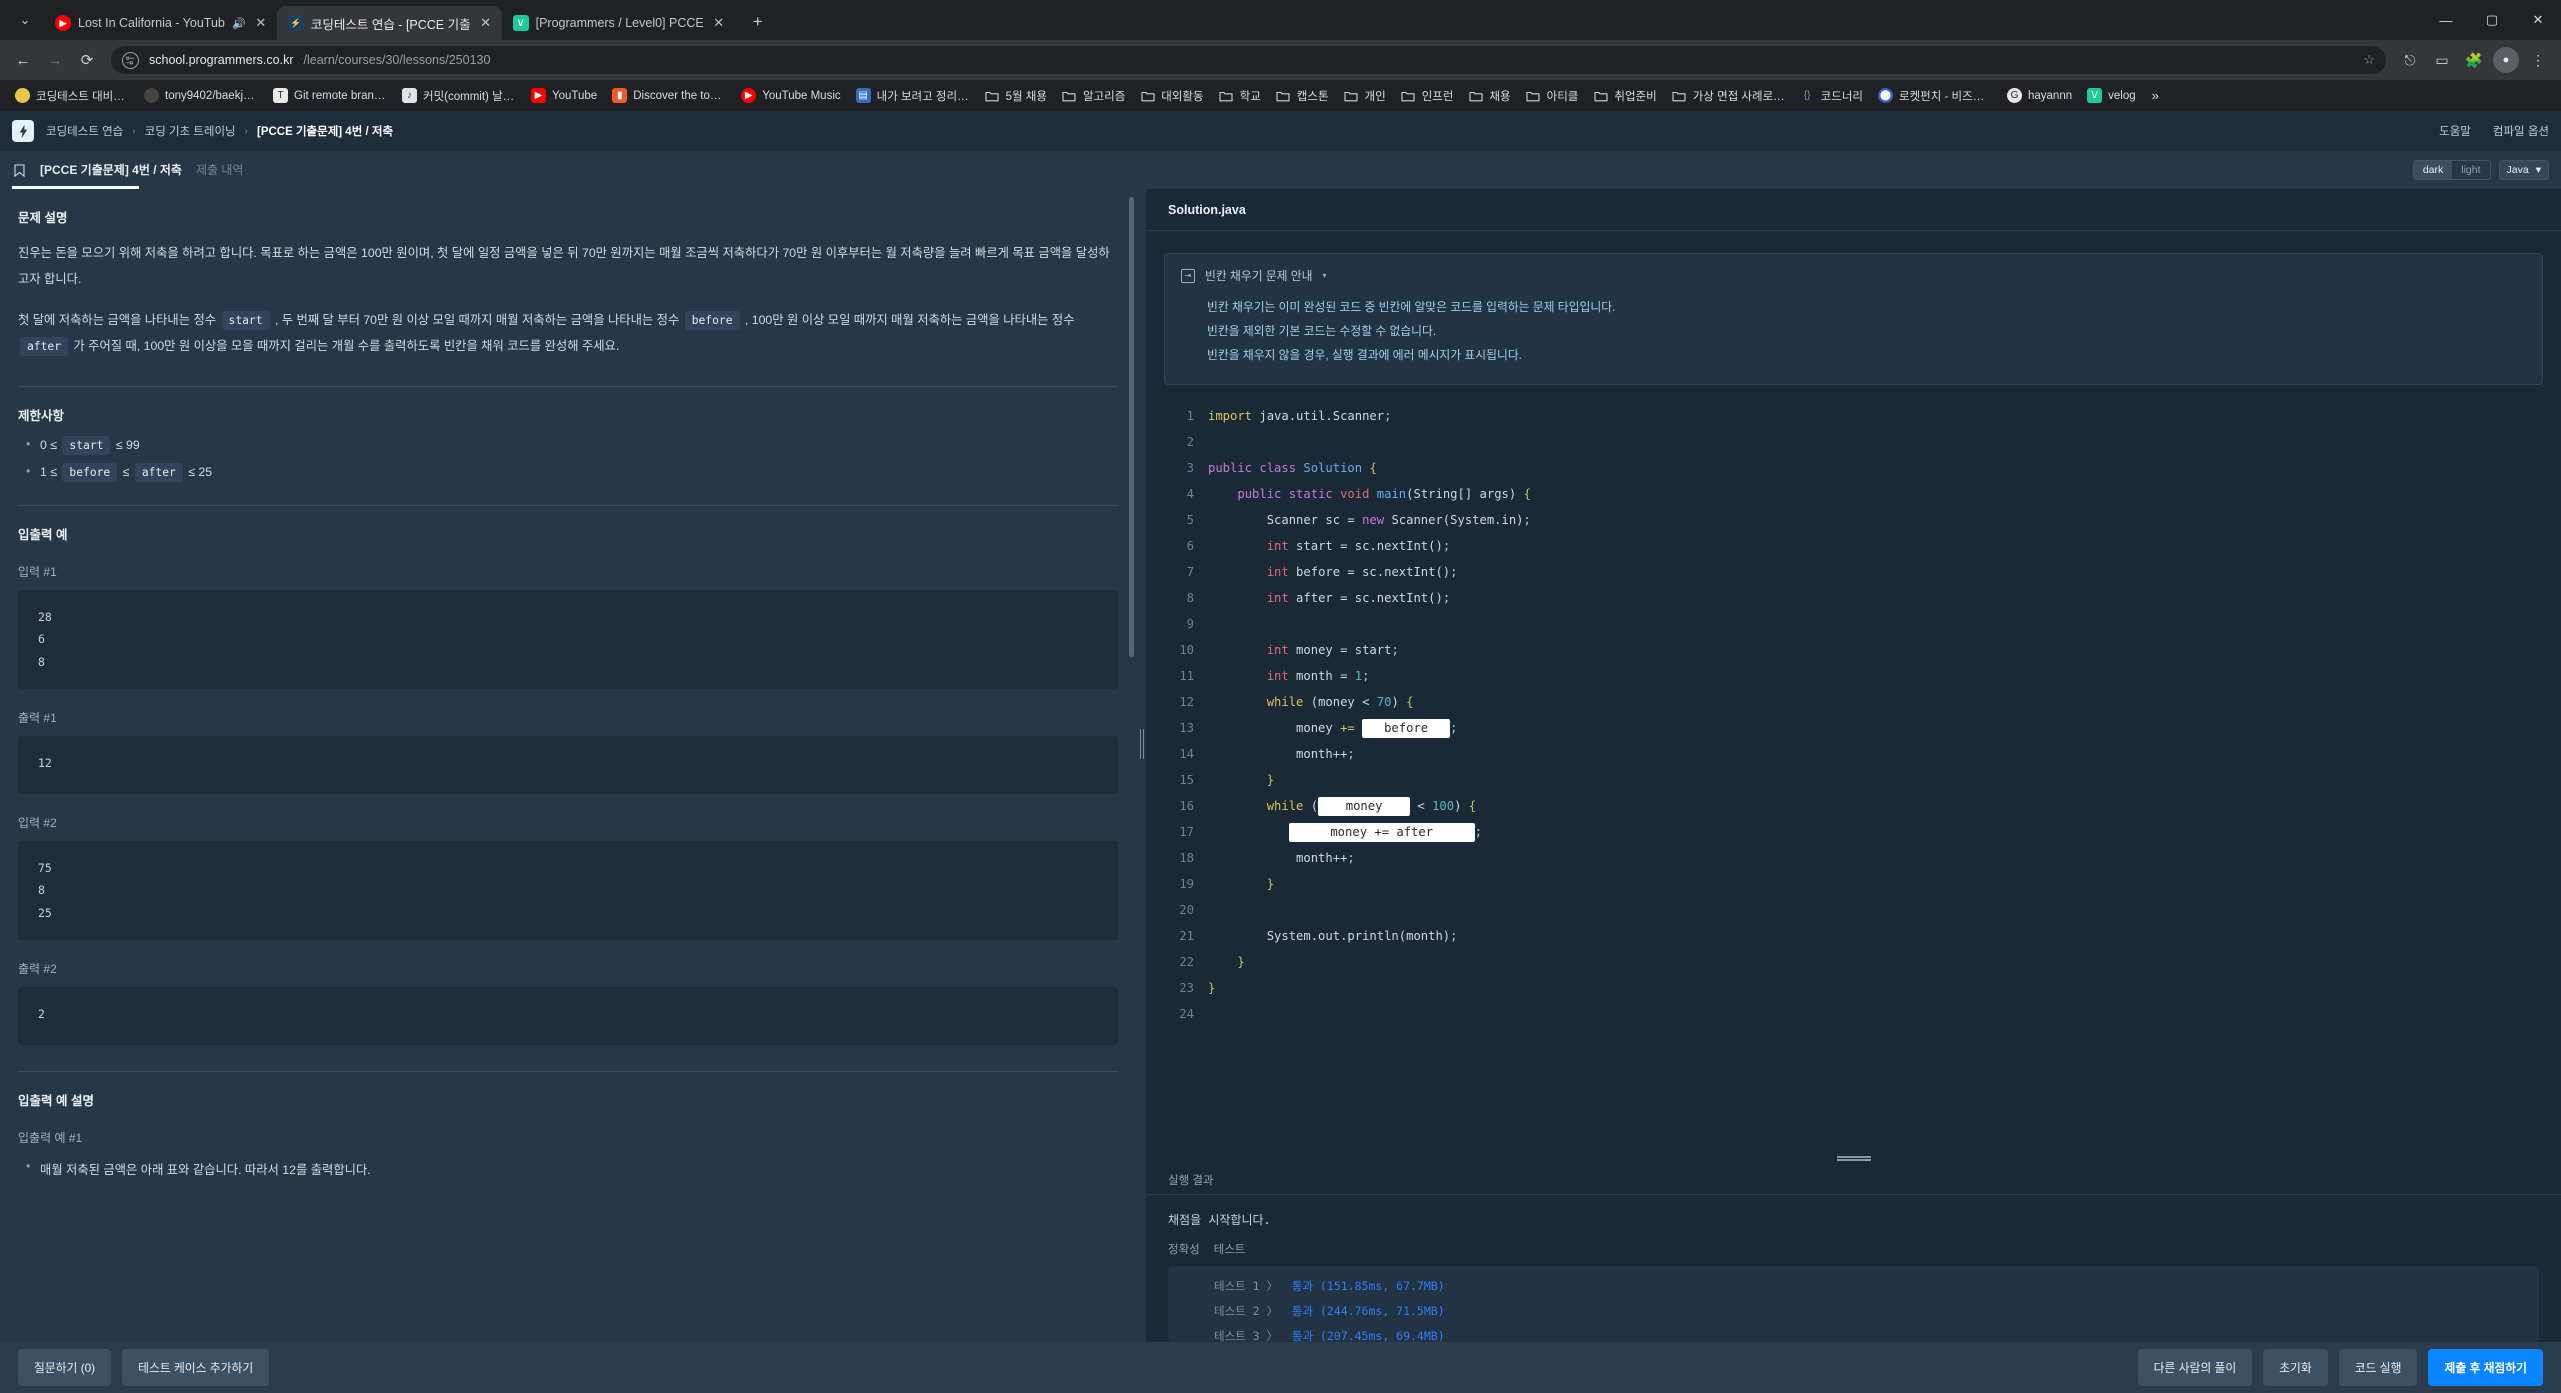  Describe the element at coordinates (190, 131) in the screenshot. I see `breadcrumb-item-1: 코딩 기초 트레이닝` at that location.